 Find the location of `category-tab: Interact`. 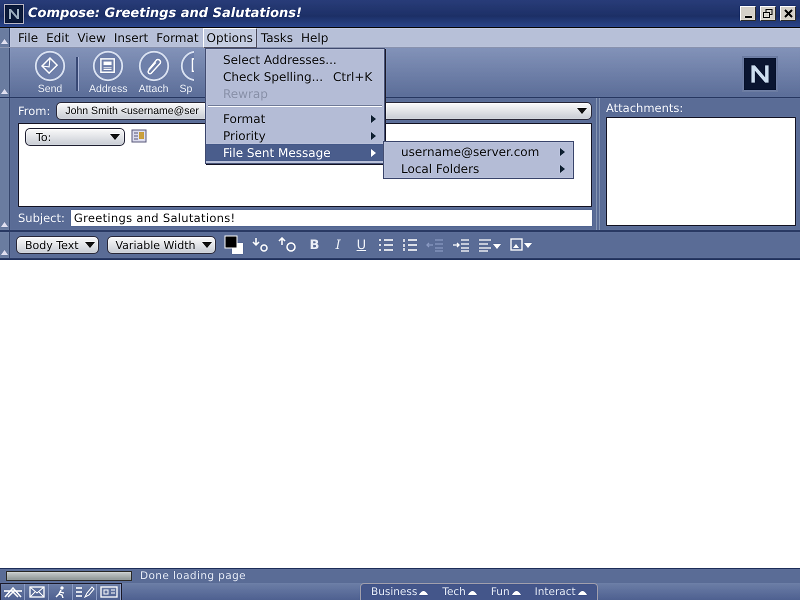

category-tab: Interact is located at coordinates (560, 592).